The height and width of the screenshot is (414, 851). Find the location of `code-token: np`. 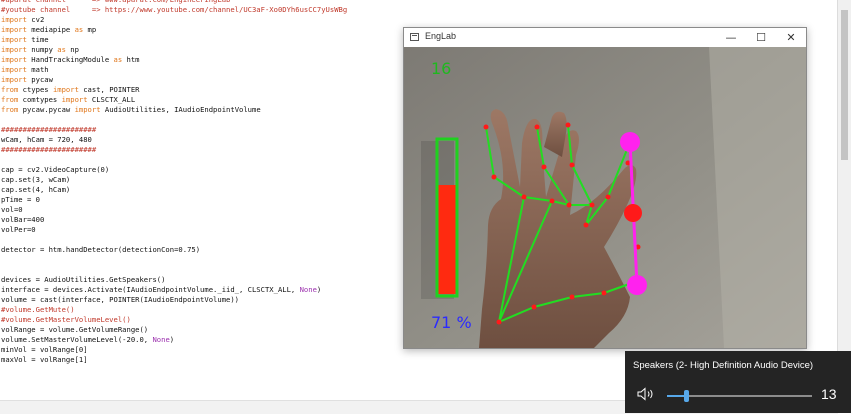

code-token: np is located at coordinates (72, 49).